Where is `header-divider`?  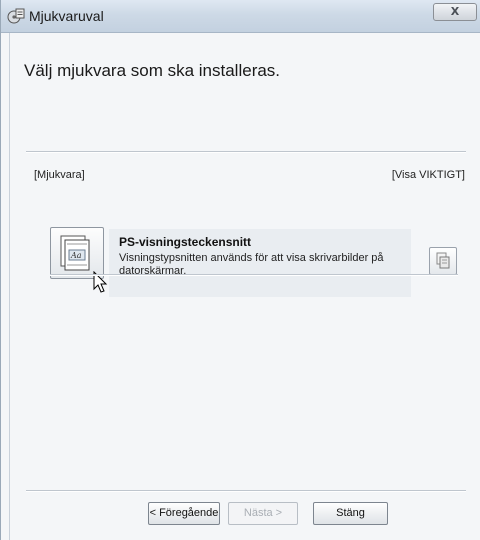 header-divider is located at coordinates (246, 152).